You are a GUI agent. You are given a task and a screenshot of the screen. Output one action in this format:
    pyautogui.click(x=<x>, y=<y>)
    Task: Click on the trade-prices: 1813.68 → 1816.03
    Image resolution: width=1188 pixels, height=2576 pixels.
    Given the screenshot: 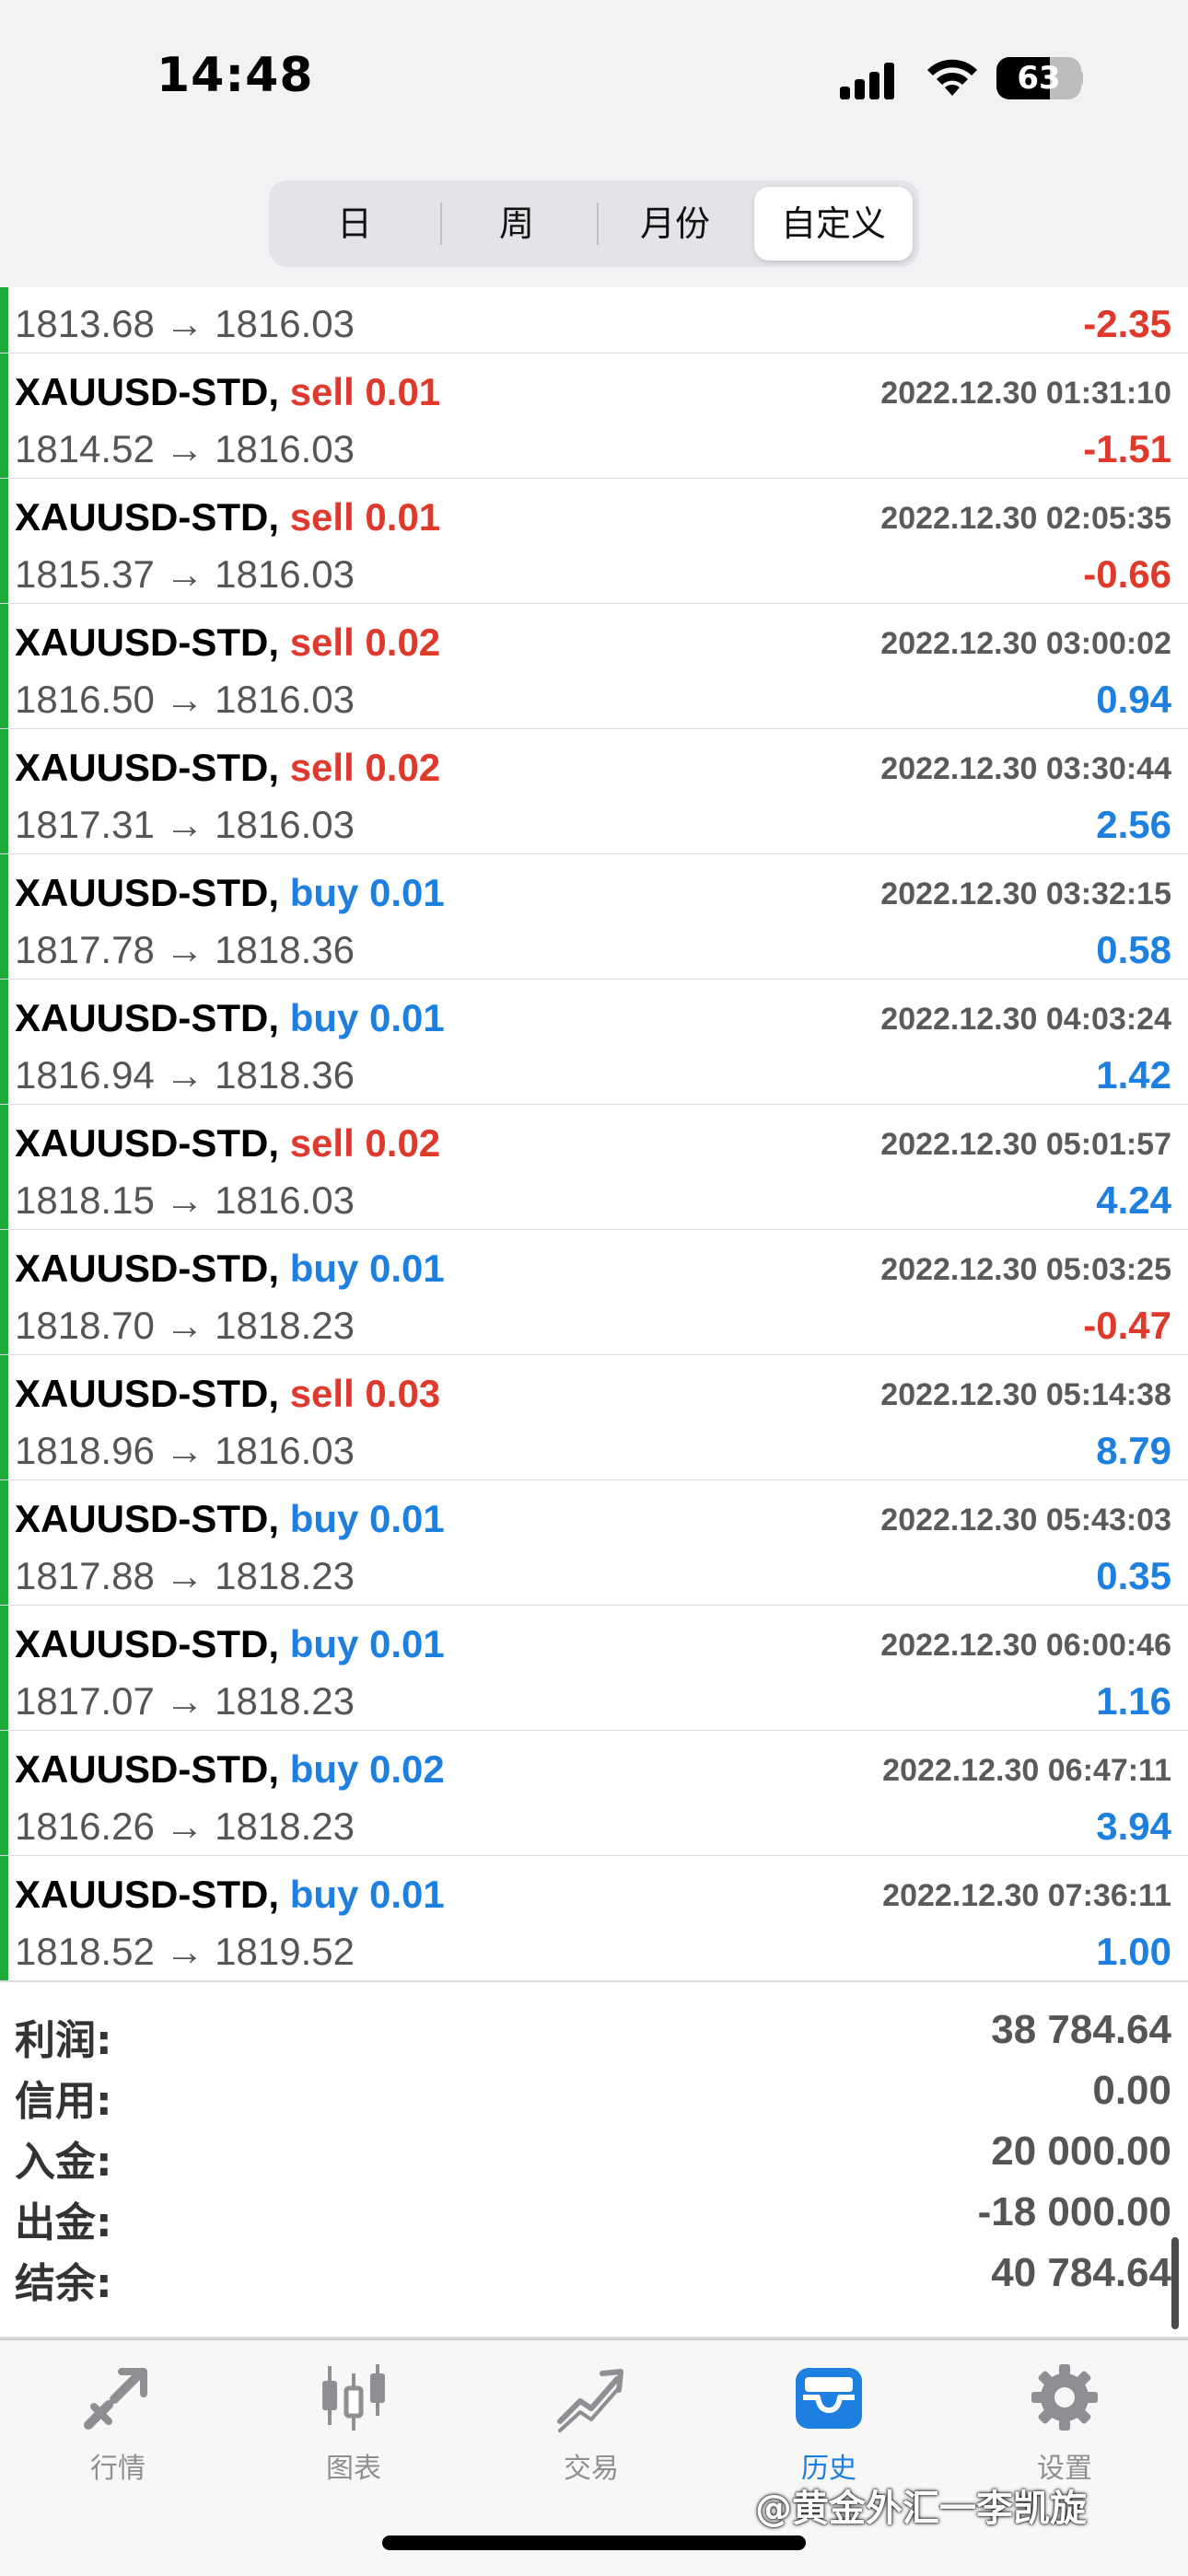 What is the action you would take?
    pyautogui.click(x=185, y=323)
    